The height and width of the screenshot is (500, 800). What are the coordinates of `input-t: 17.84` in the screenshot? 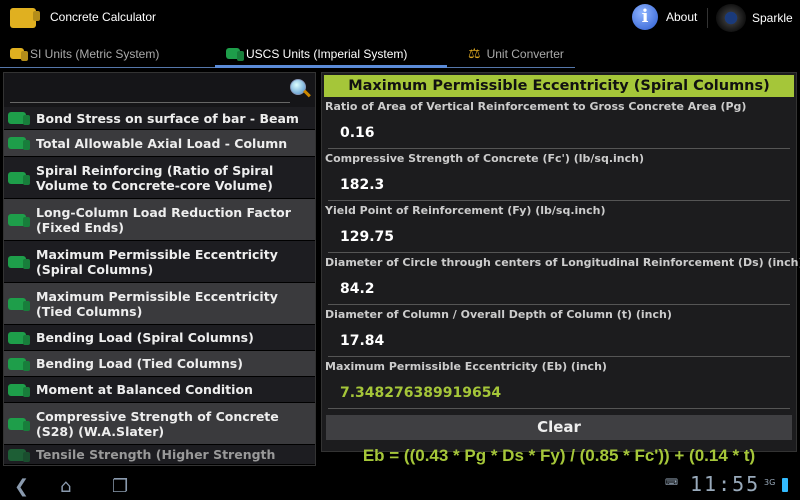 It's located at (559, 340).